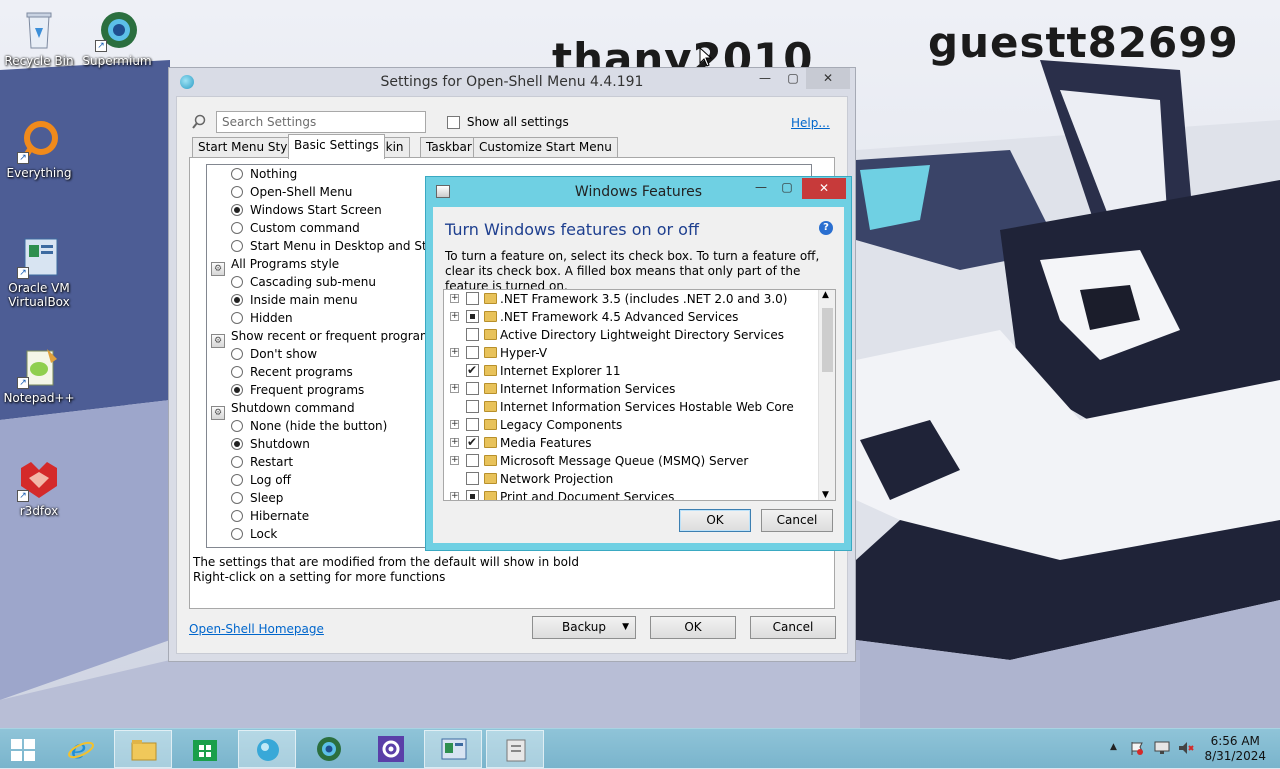 Image resolution: width=1280 pixels, height=769 pixels. What do you see at coordinates (631, 371) in the screenshot?
I see `feature-row: Internet Explorer 11` at bounding box center [631, 371].